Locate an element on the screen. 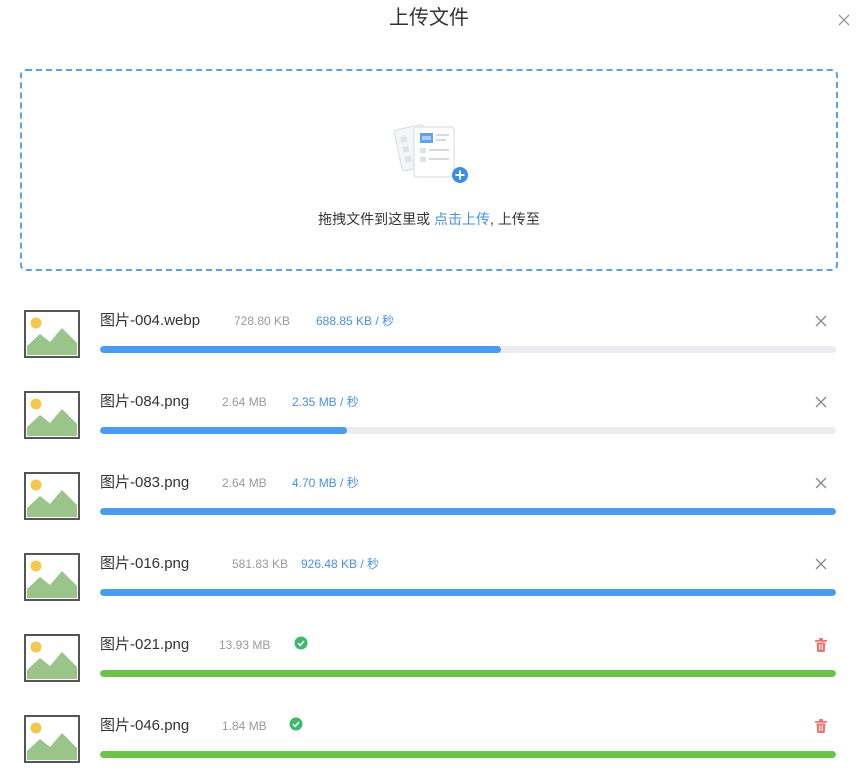 Image resolution: width=858 pixels, height=781 pixels. dialog-title: 上传文件 is located at coordinates (429, 18).